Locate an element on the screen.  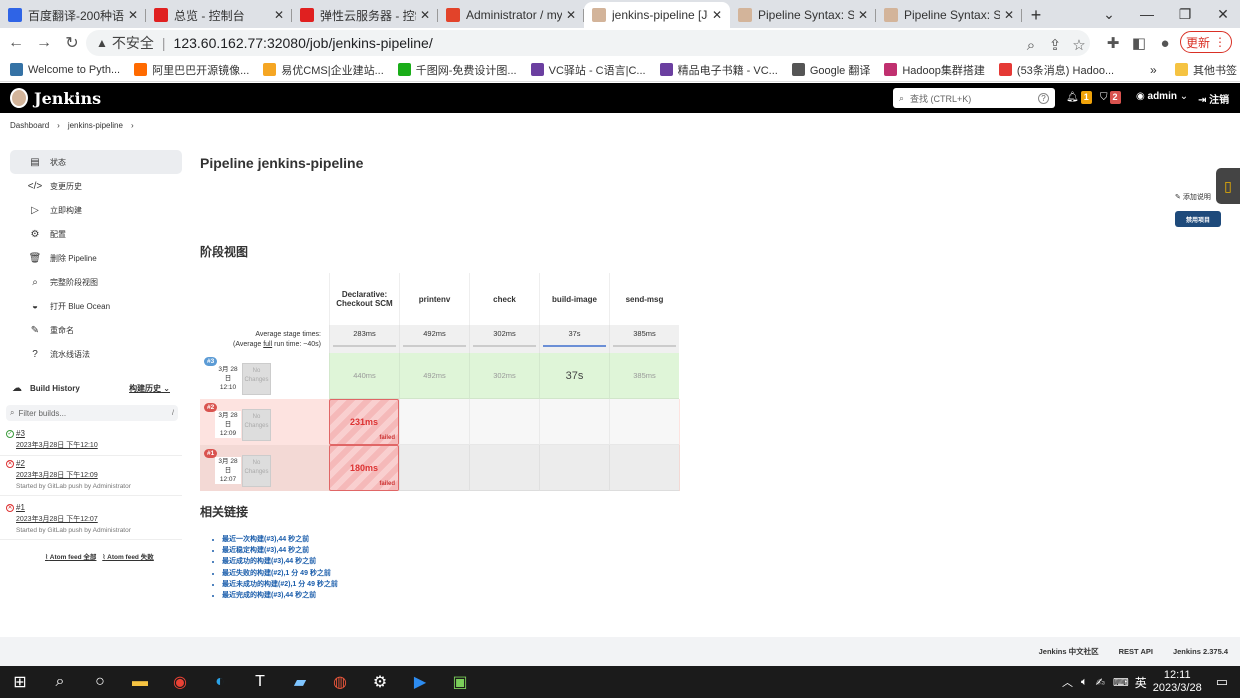
build-date-link: 2023年3月28日 下午12:09 is located at coordinates (99, 475).